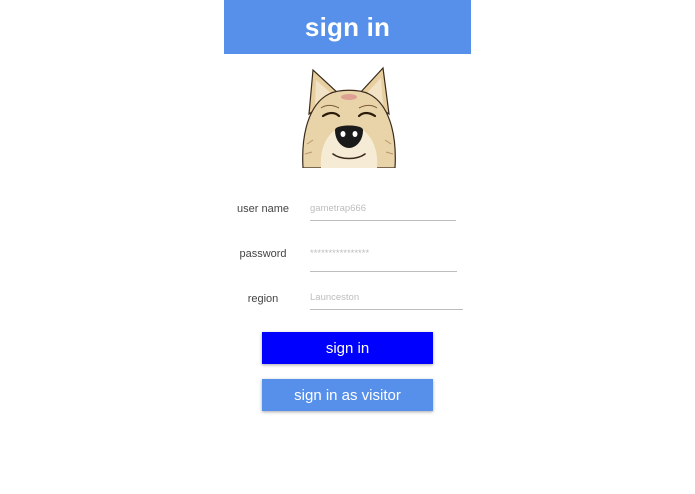 This screenshot has height=494, width=695. What do you see at coordinates (386, 298) in the screenshot?
I see `region-field: Launceston` at bounding box center [386, 298].